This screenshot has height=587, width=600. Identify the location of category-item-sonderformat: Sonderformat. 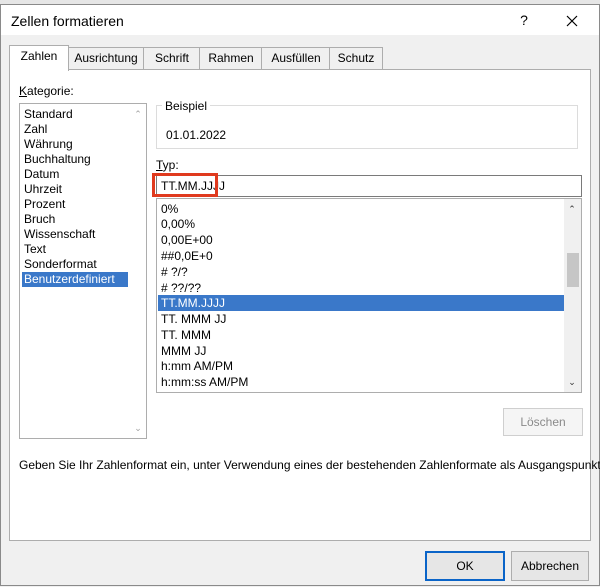
(75, 264).